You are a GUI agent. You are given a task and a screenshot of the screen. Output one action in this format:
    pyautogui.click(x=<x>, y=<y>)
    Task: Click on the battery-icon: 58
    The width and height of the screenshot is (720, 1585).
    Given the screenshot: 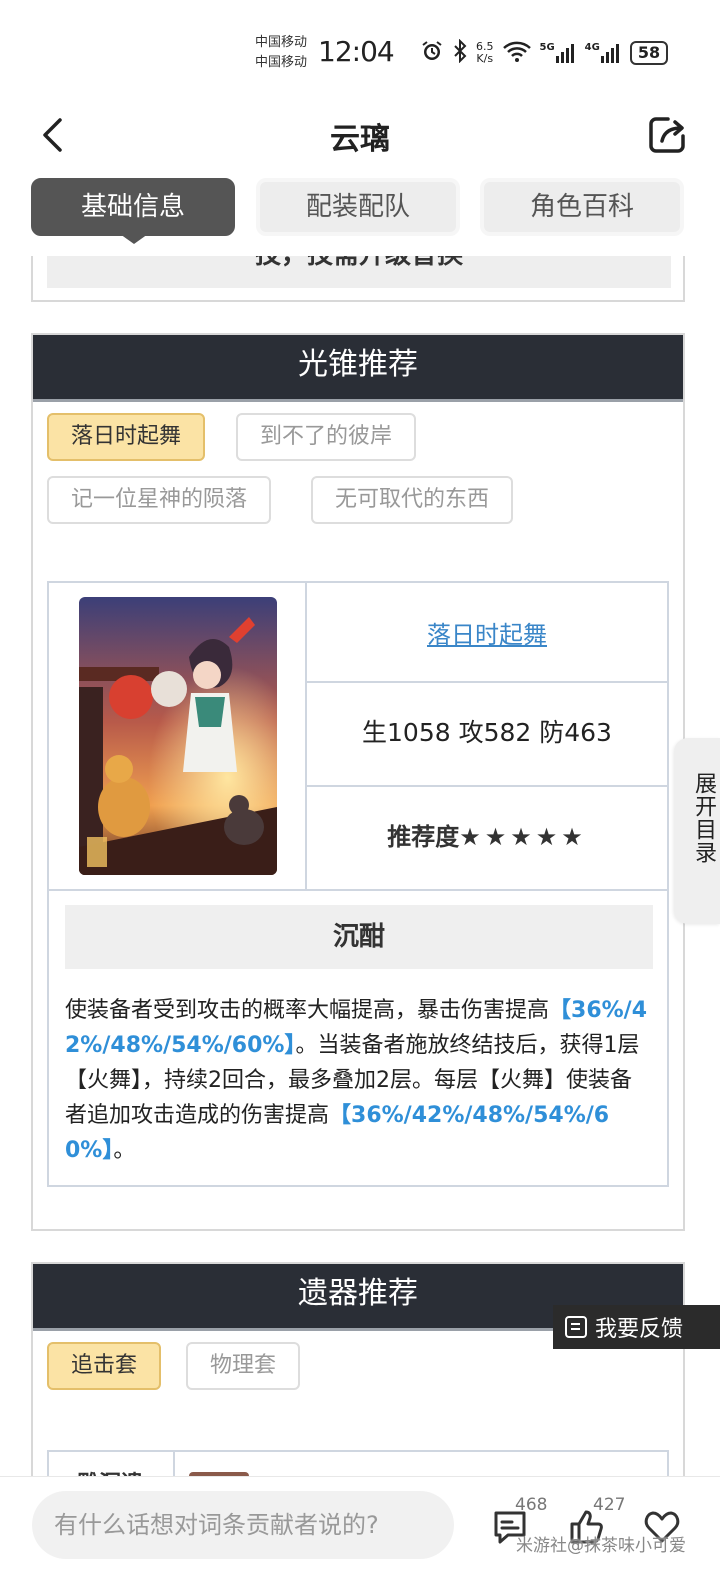 What is the action you would take?
    pyautogui.click(x=649, y=53)
    